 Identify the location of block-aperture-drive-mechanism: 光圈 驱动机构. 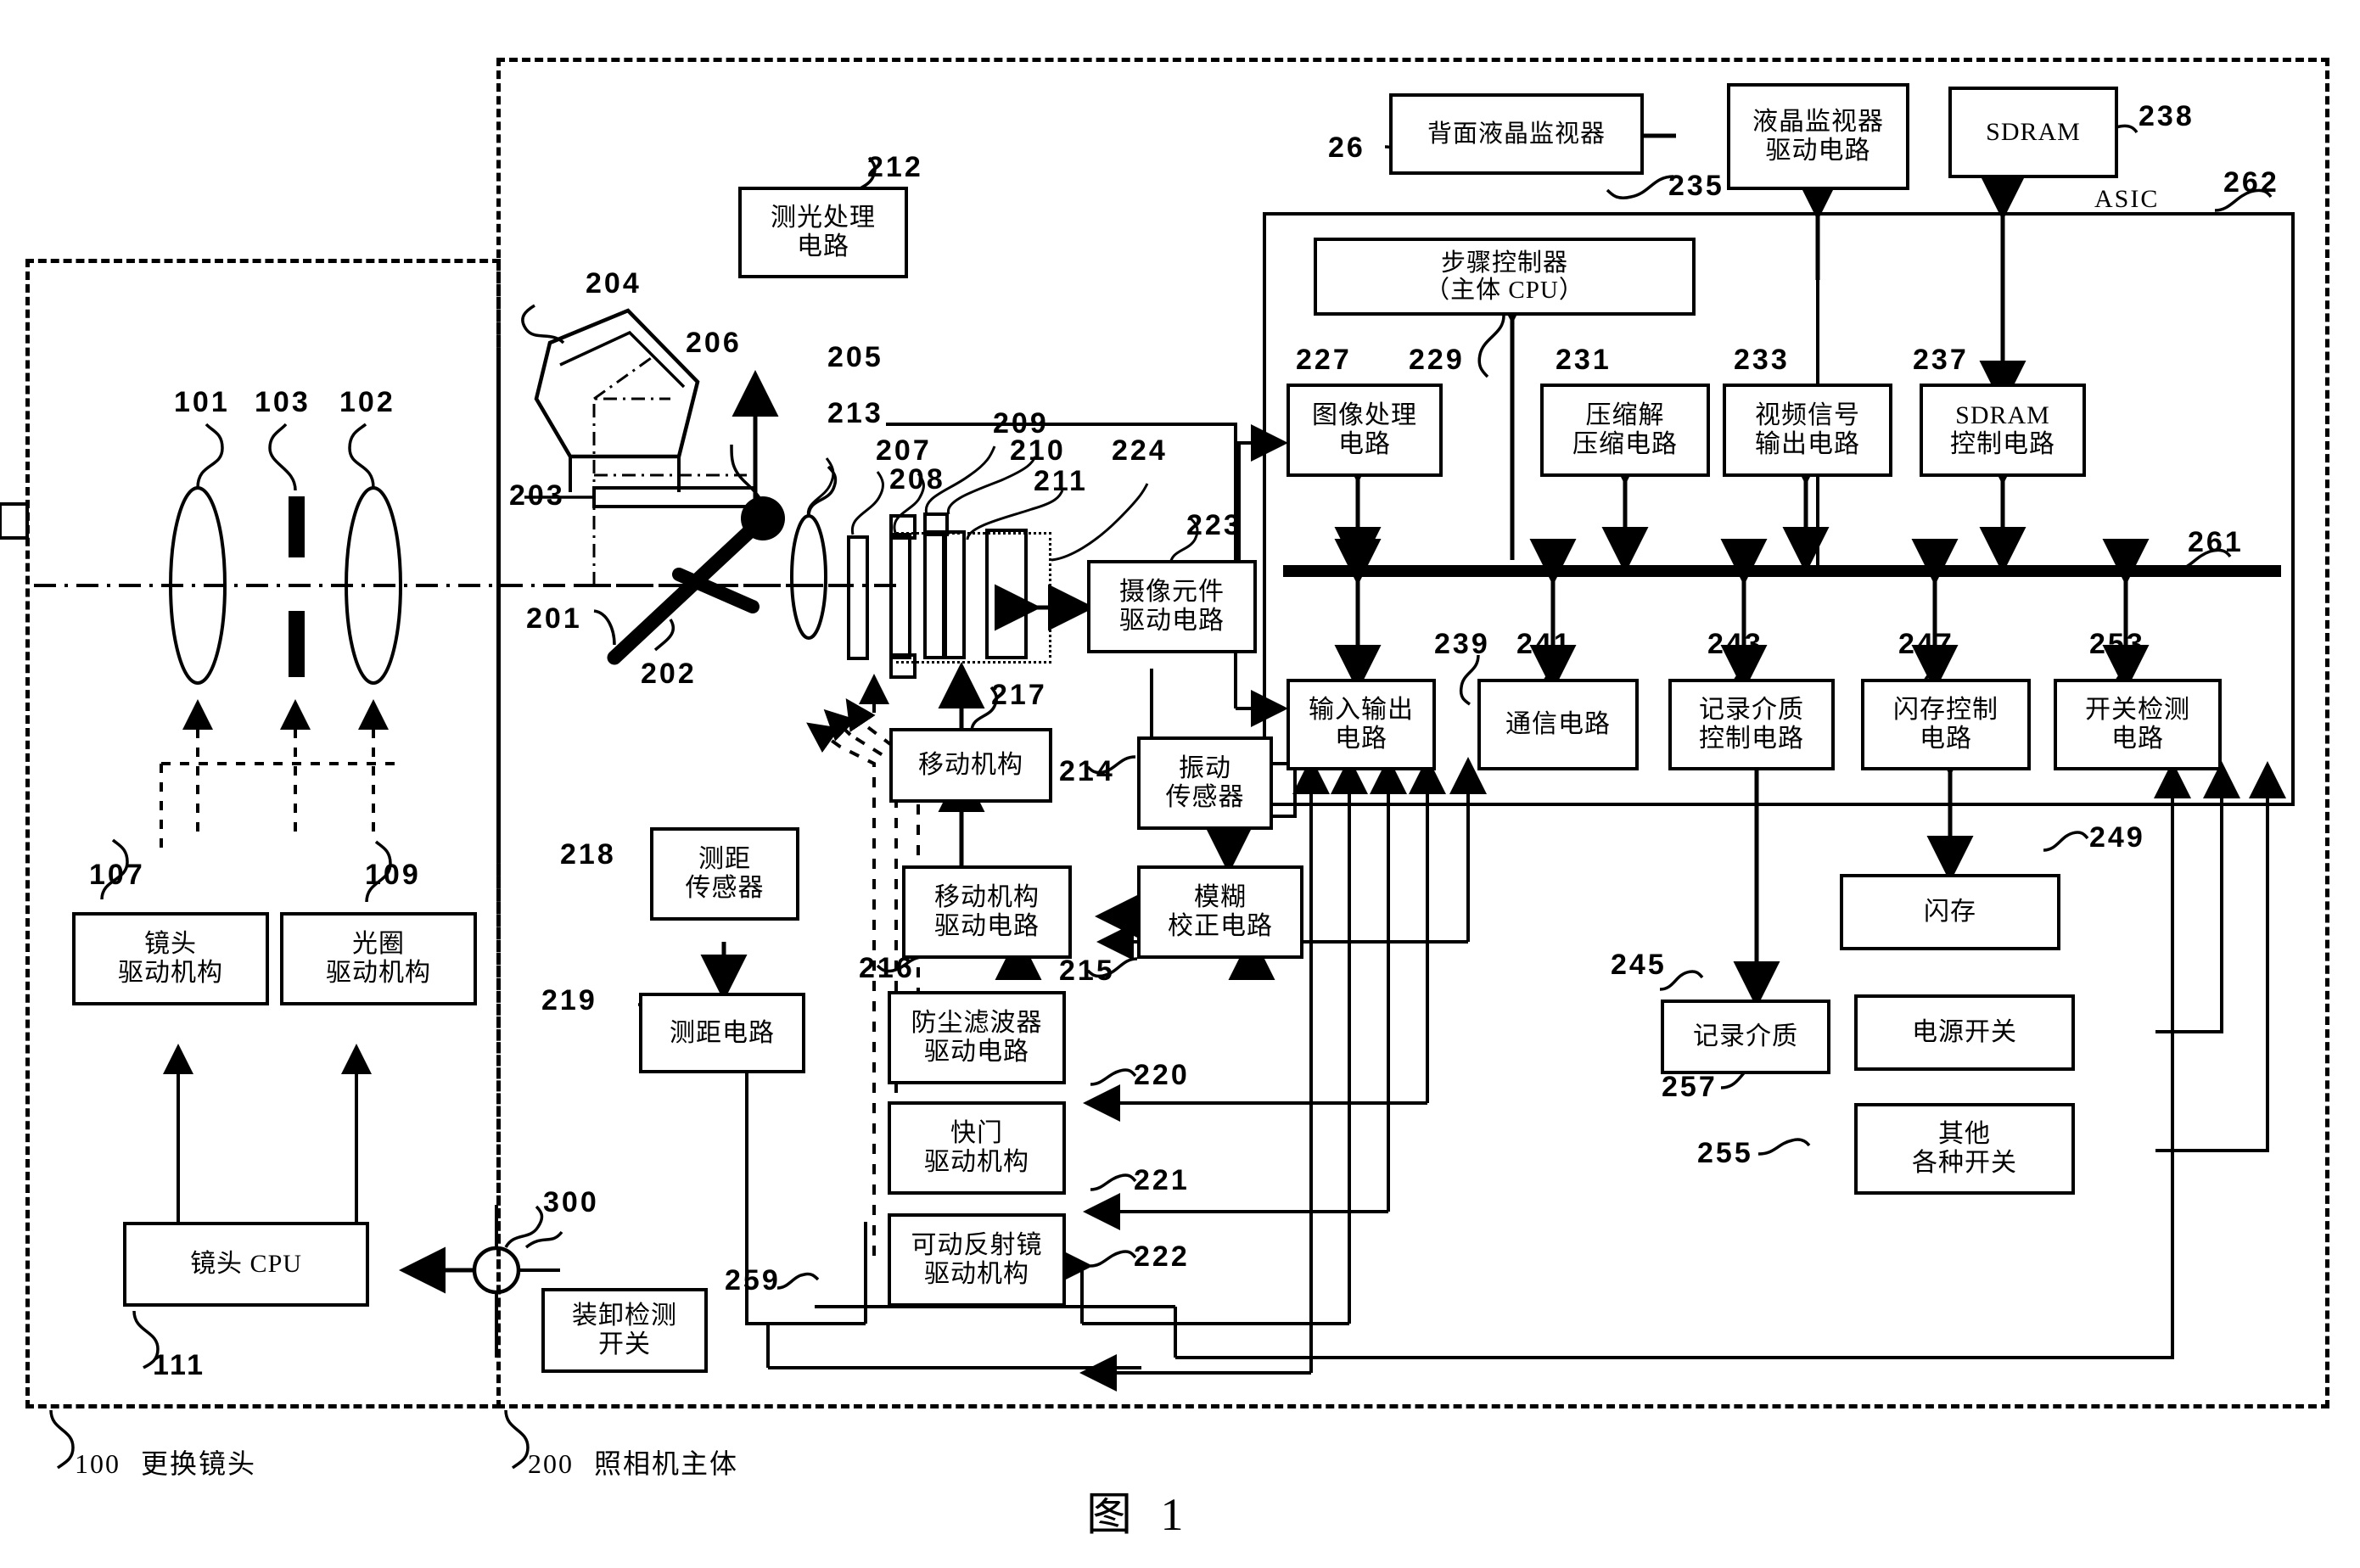
(378, 958).